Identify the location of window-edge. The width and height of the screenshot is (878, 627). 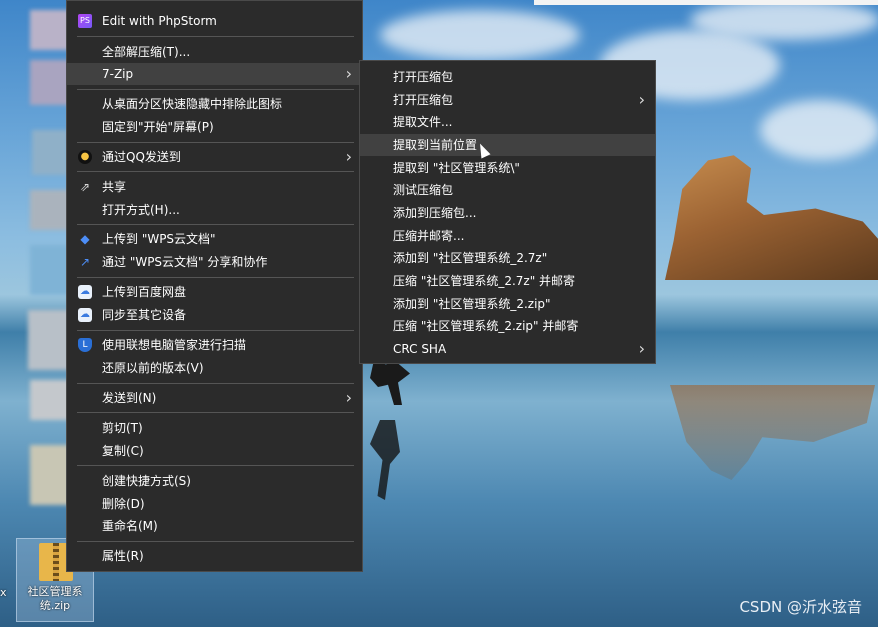
(706, 2).